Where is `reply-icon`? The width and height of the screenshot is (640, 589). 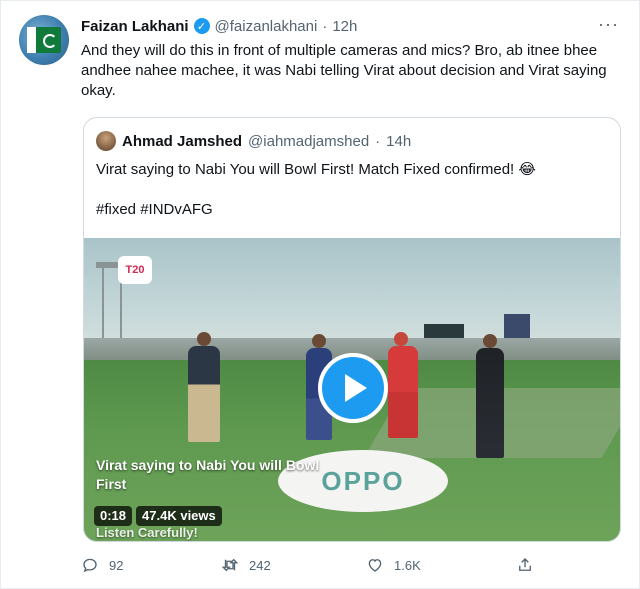 reply-icon is located at coordinates (90, 565).